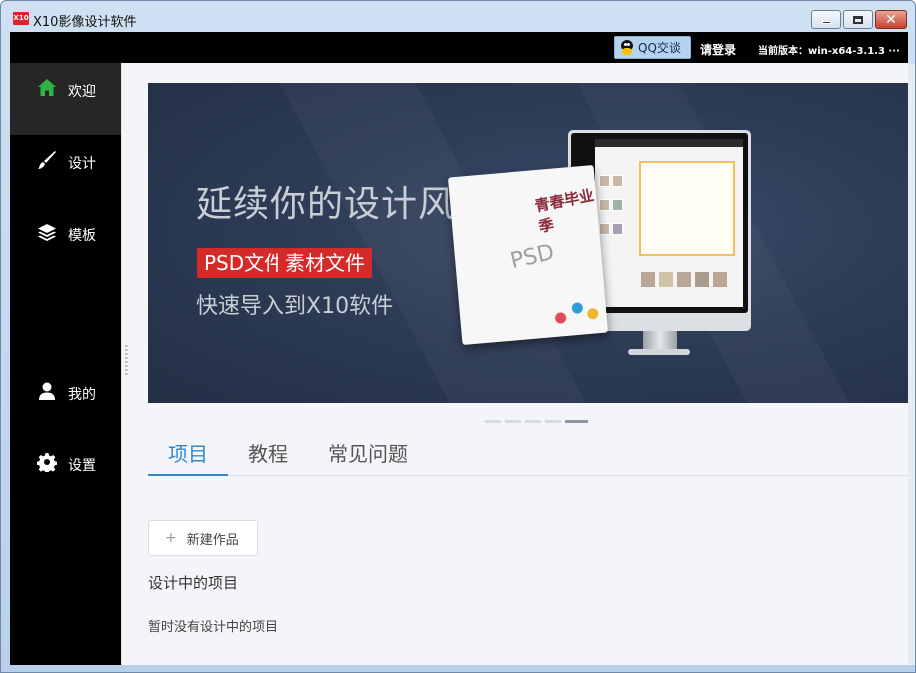 This screenshot has height=673, width=916. What do you see at coordinates (85, 22) in the screenshot?
I see `window-title: X10影像设计软件` at bounding box center [85, 22].